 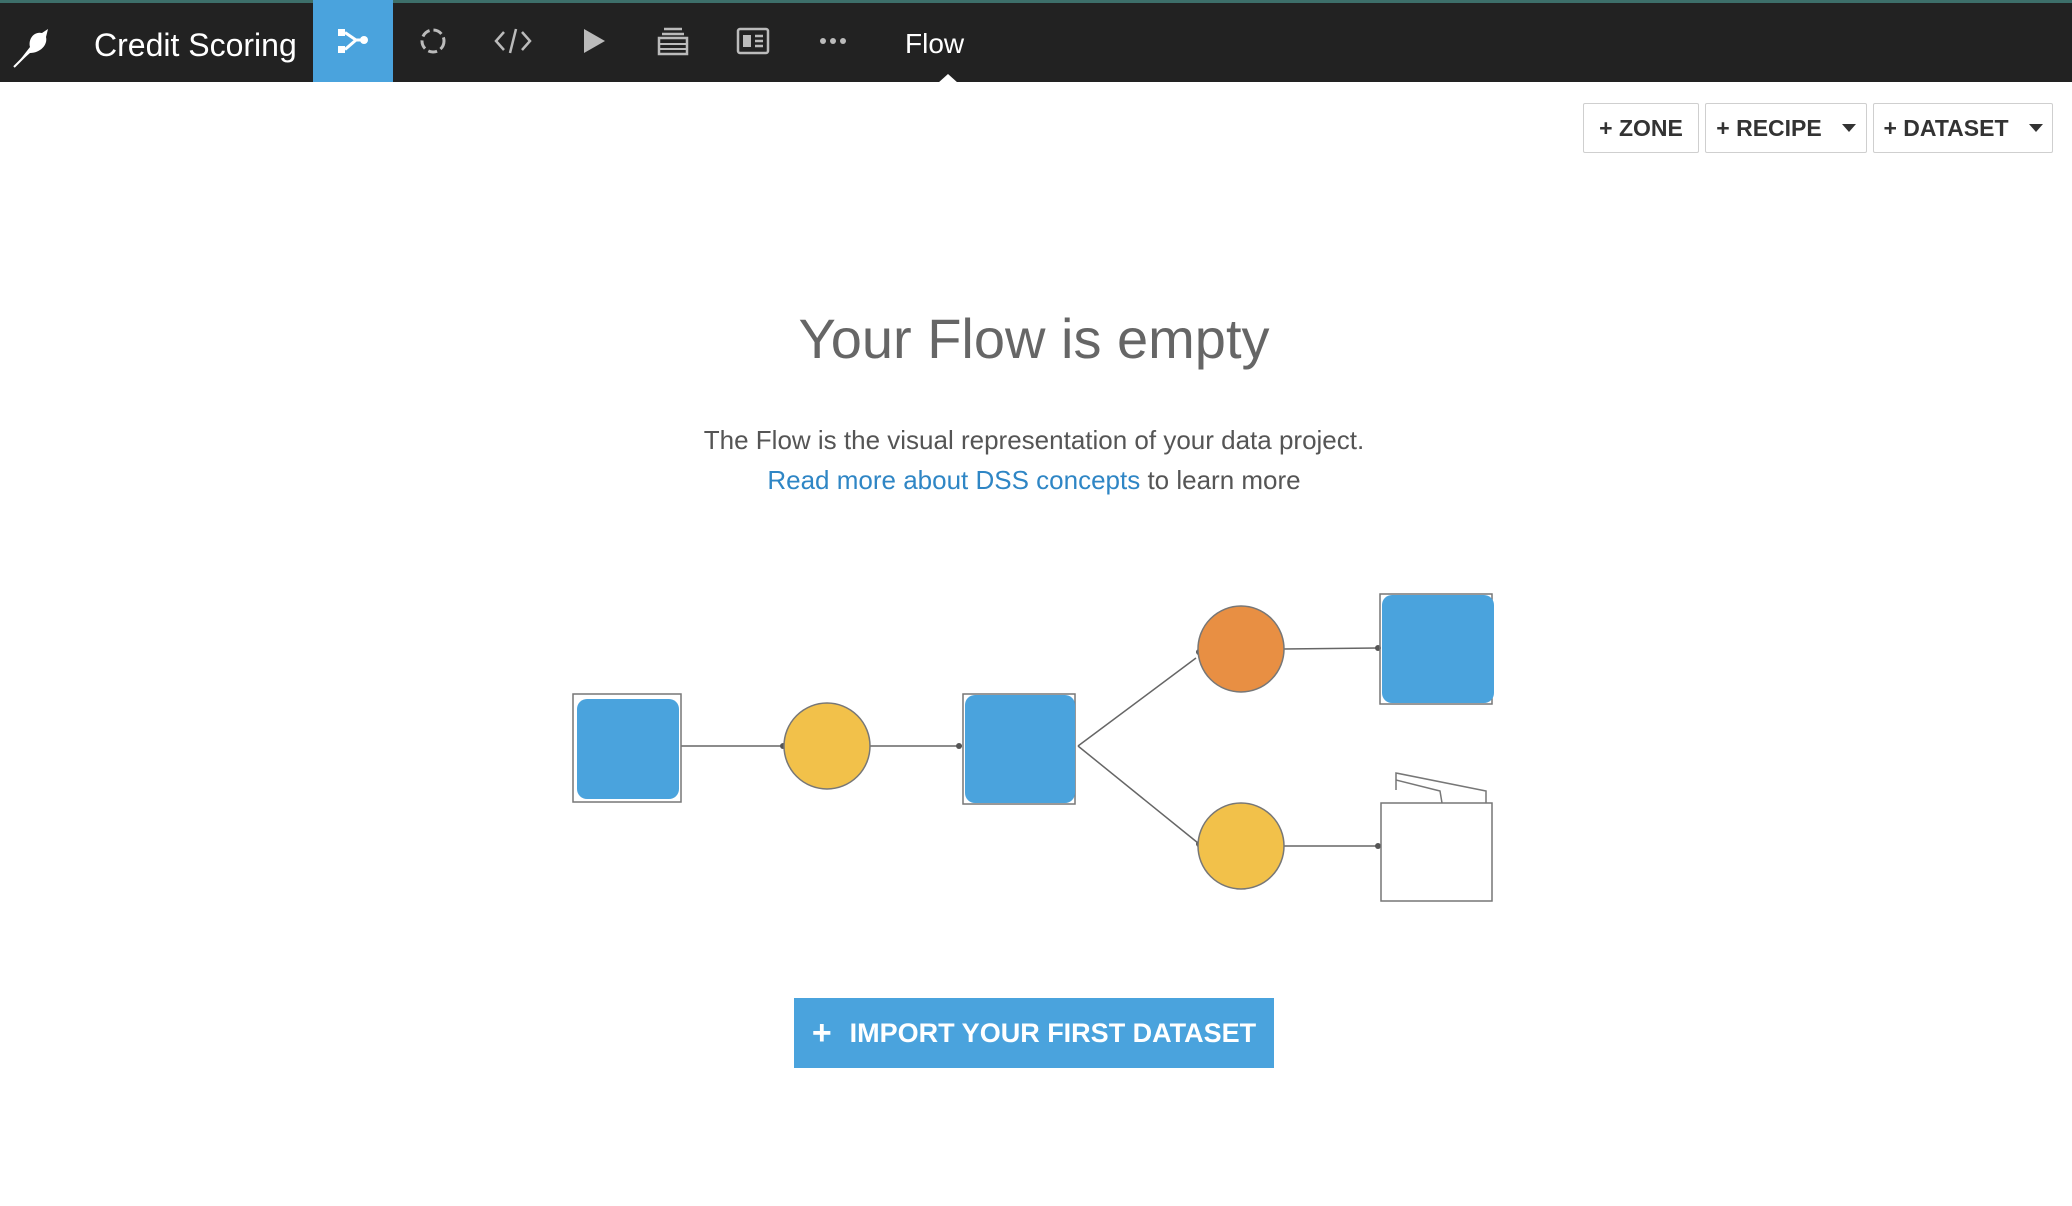 What do you see at coordinates (1769, 127) in the screenshot?
I see `add-recipe-label: + RECIPE` at bounding box center [1769, 127].